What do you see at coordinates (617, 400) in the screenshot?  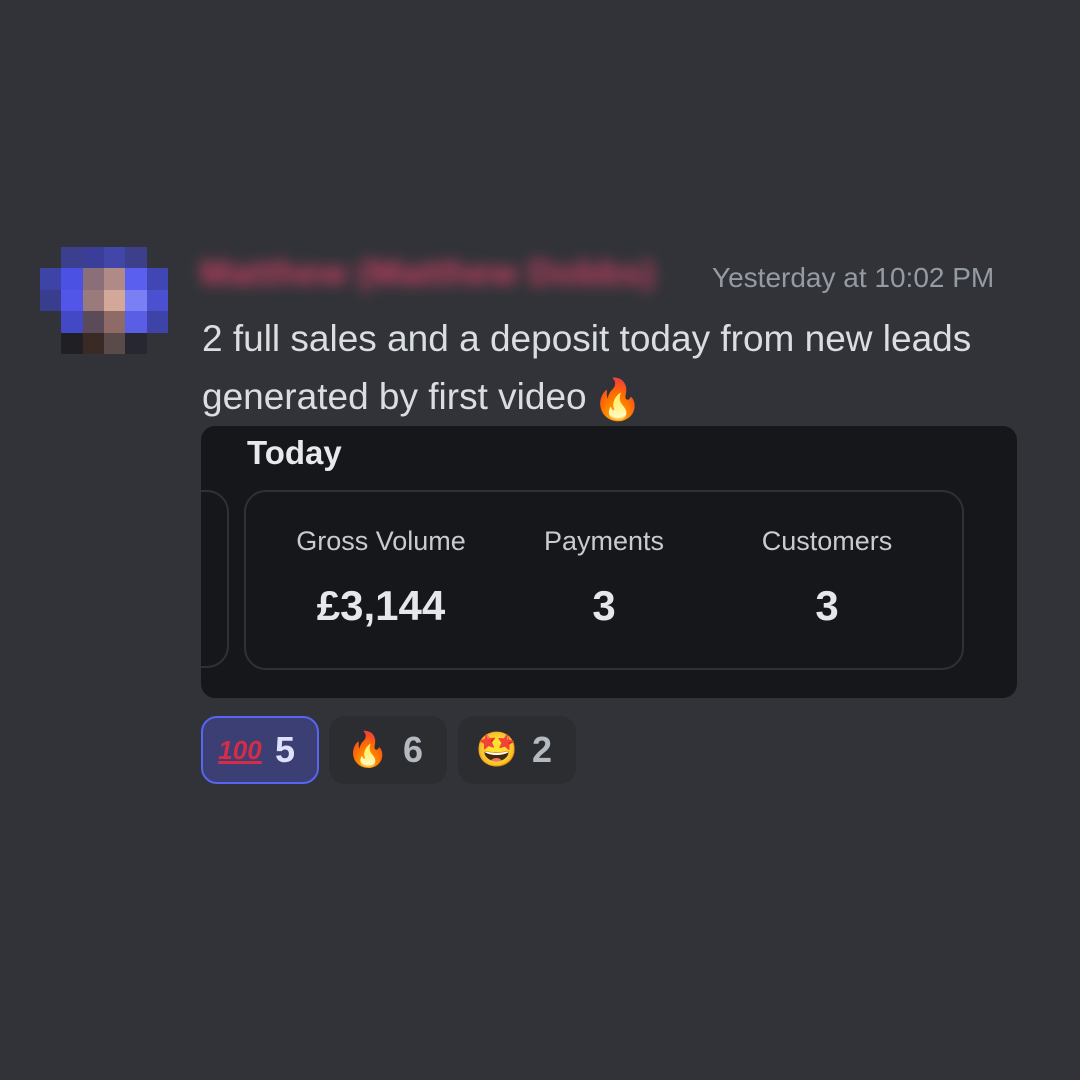 I see `fire-emoji: 🔥` at bounding box center [617, 400].